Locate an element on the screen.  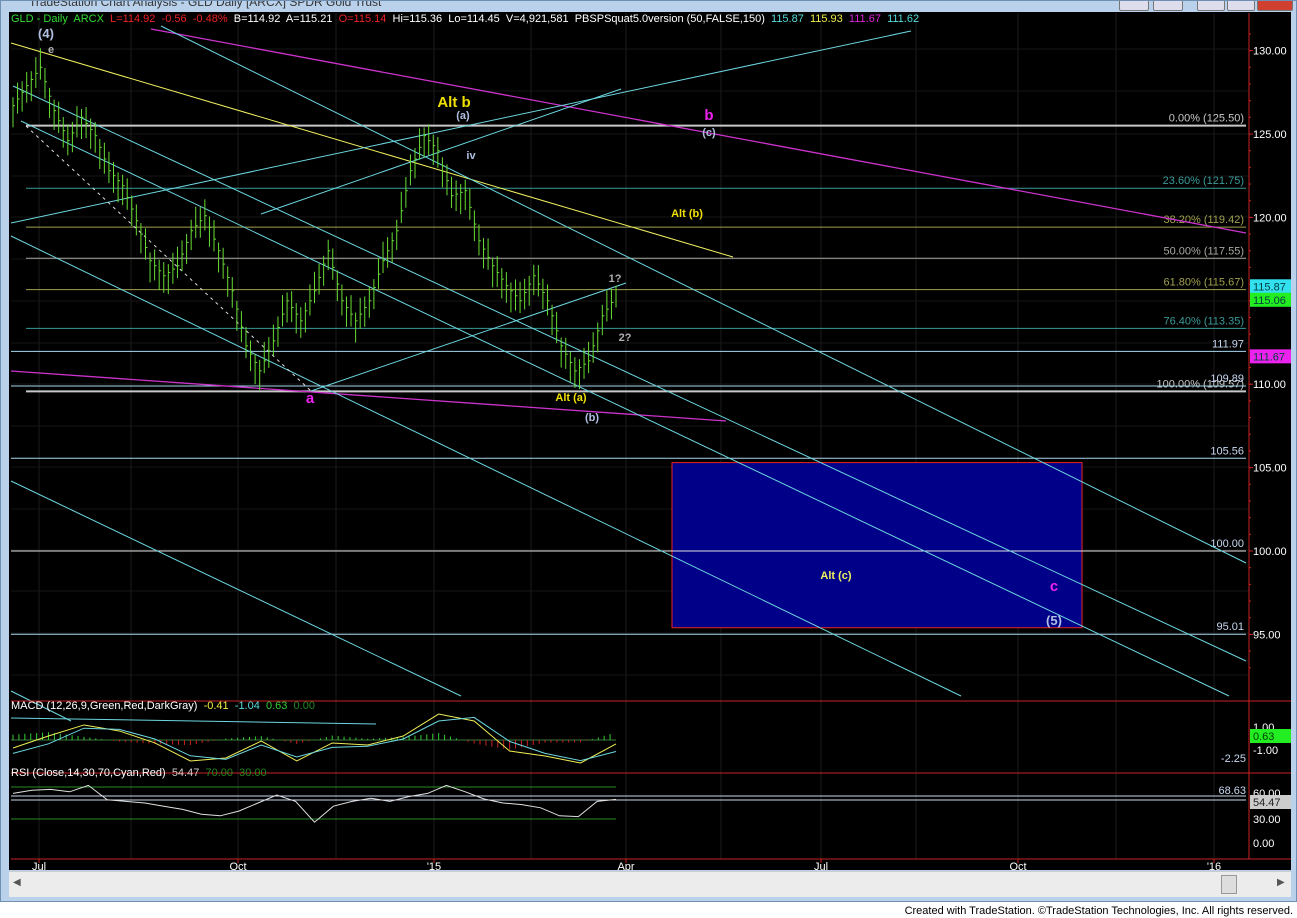
rsi-overbought: 70.00 is located at coordinates (219, 773).